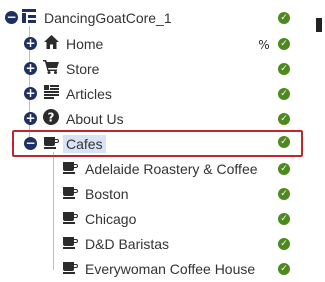 The image size is (325, 282). What do you see at coordinates (264, 45) in the screenshot?
I see `percent-icon: %` at bounding box center [264, 45].